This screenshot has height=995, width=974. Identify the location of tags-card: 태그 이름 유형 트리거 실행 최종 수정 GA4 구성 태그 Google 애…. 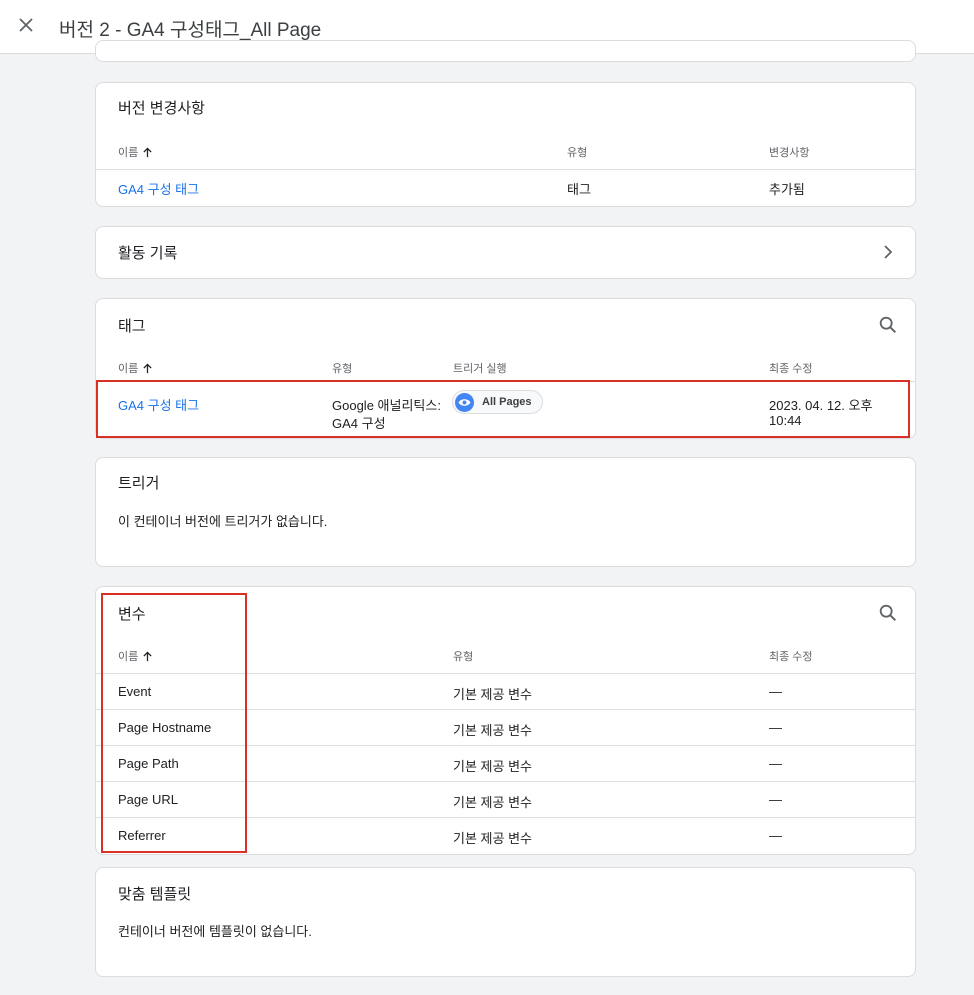
(505, 368).